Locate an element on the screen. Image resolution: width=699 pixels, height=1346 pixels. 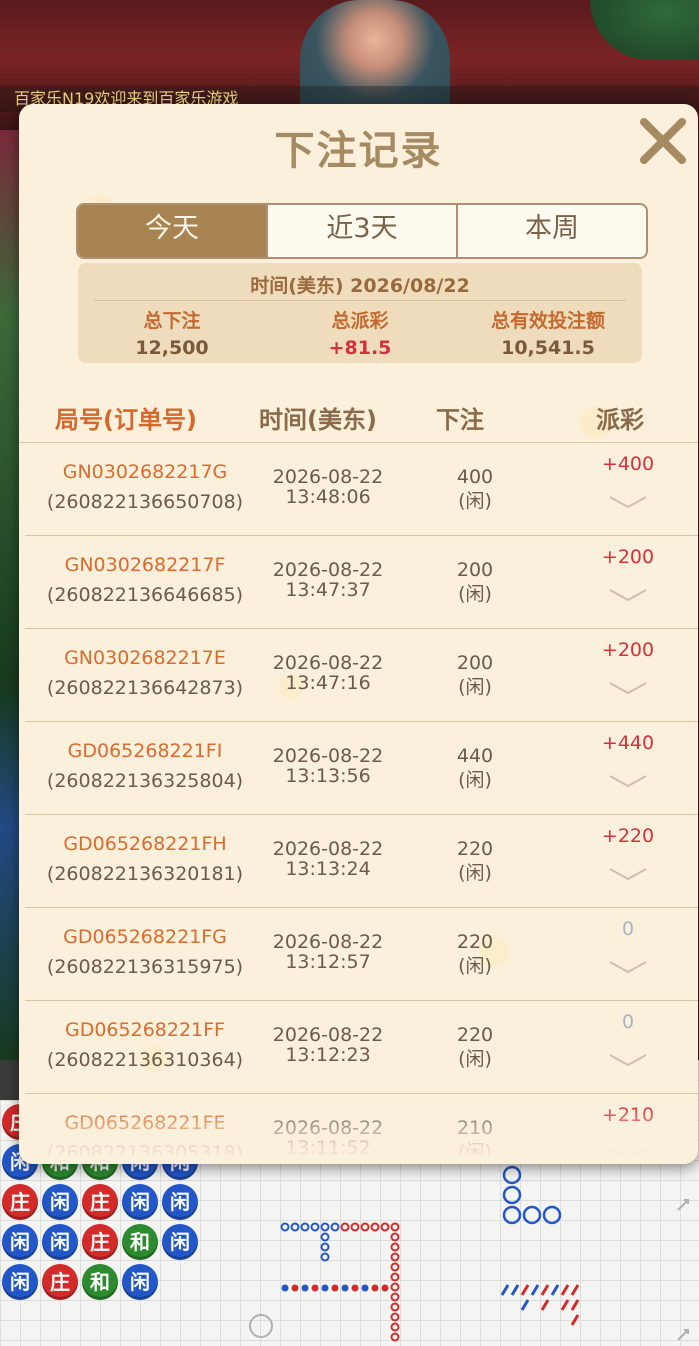
total-bet-stat: 总下注 12,500 is located at coordinates (172, 332).